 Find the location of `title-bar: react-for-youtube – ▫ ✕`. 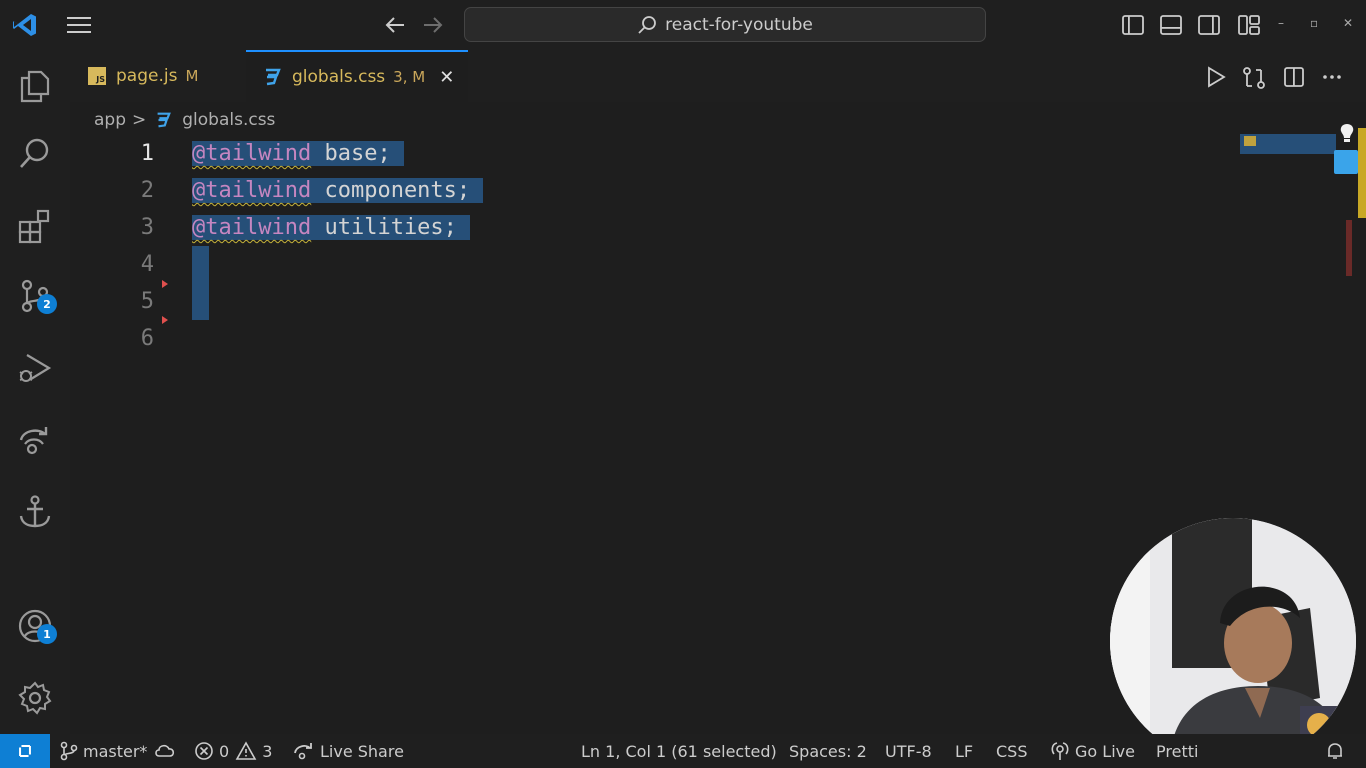

title-bar: react-for-youtube – ▫ ✕ is located at coordinates (683, 25).